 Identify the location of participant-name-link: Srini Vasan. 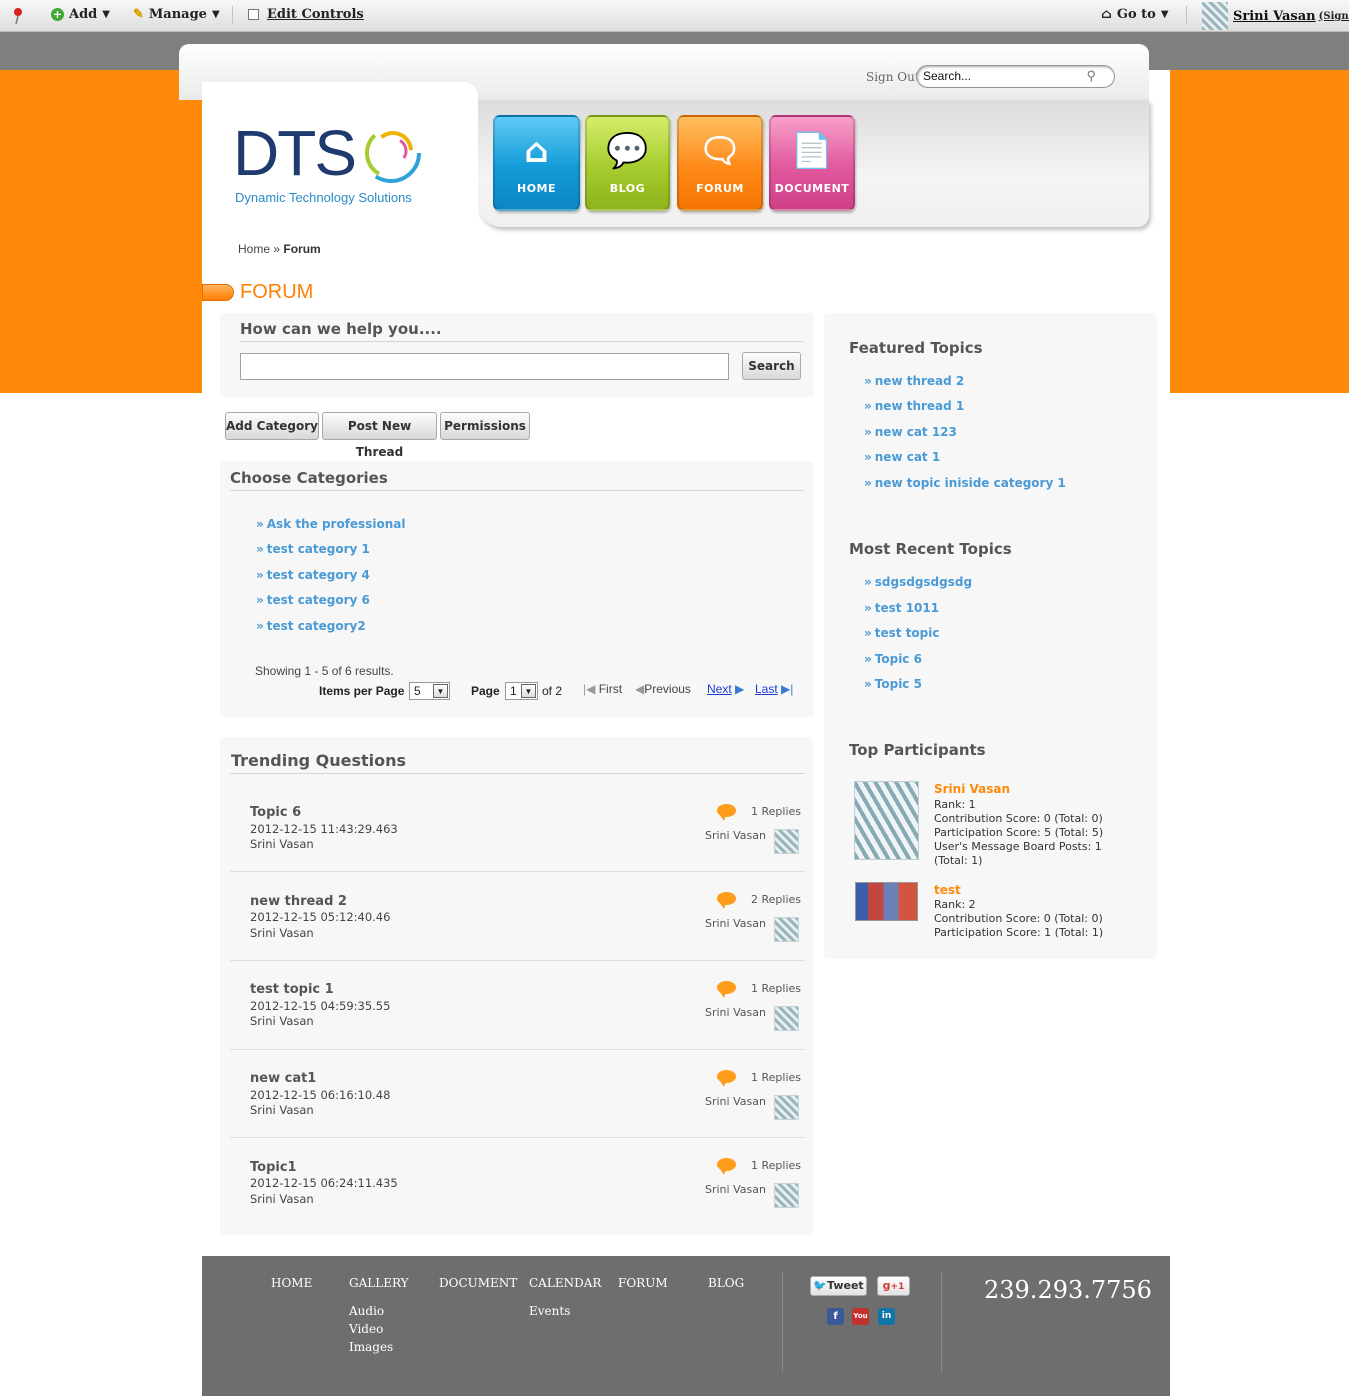
(972, 789).